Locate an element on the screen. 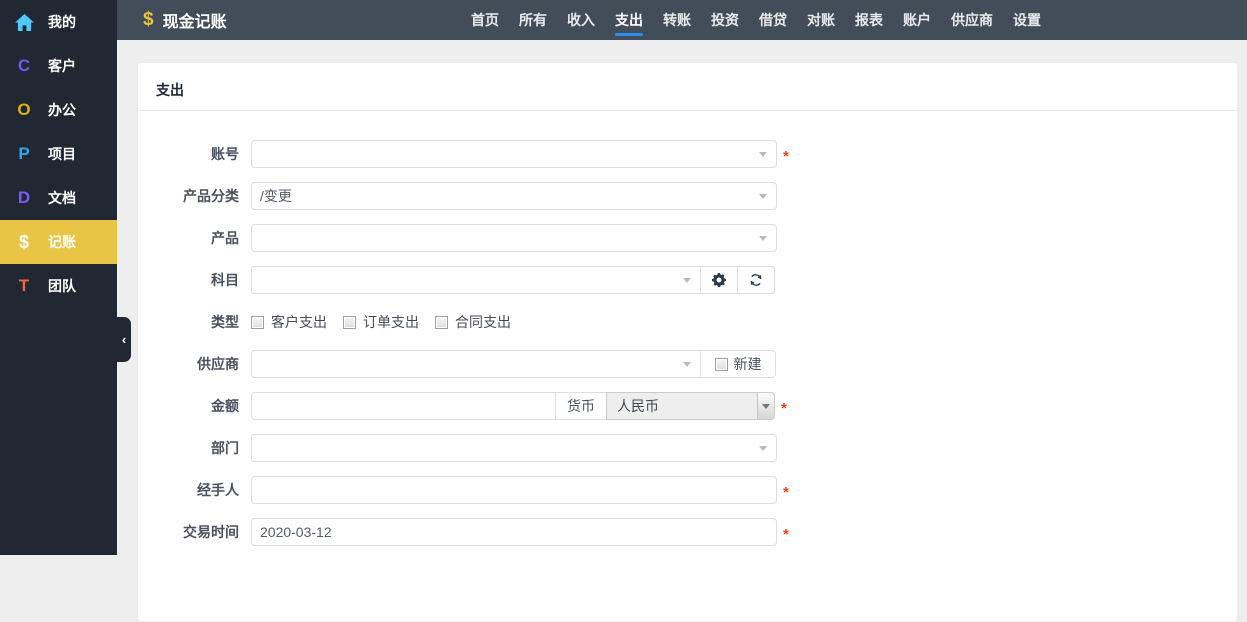  supplier-label: 供应商 is located at coordinates (194, 364).